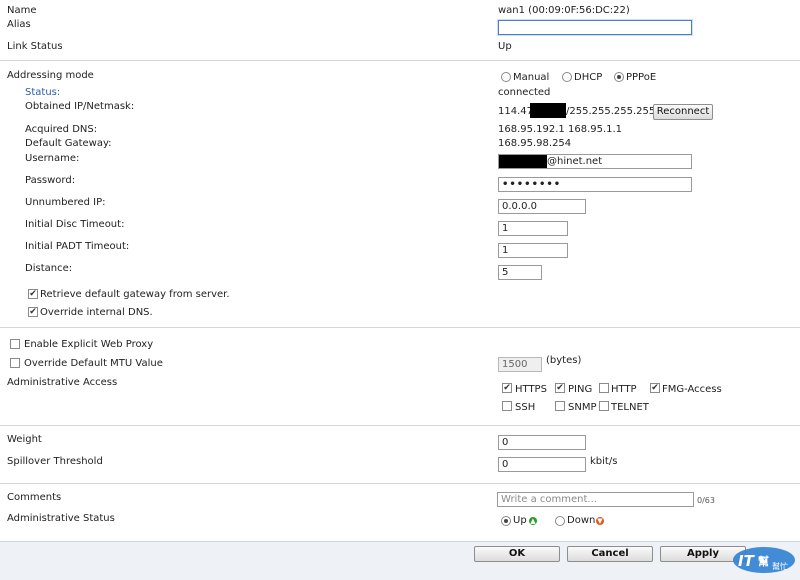  I want to click on watermark-logo: IT 幫 幫忙, so click(764, 560).